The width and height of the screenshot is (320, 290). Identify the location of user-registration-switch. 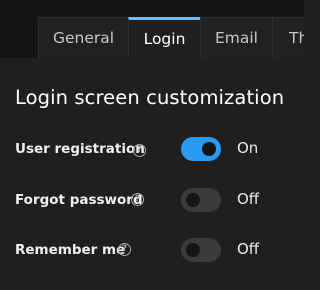
(201, 149).